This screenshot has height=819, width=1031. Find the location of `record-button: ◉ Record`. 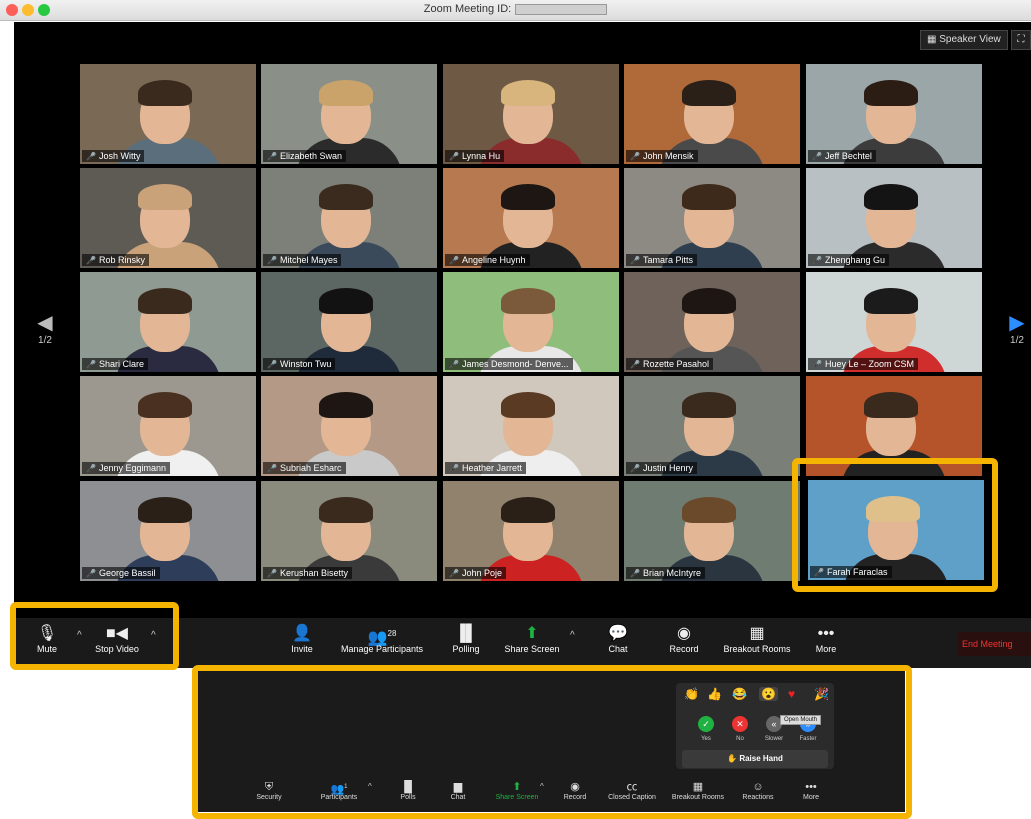

record-button: ◉ Record is located at coordinates (684, 639).